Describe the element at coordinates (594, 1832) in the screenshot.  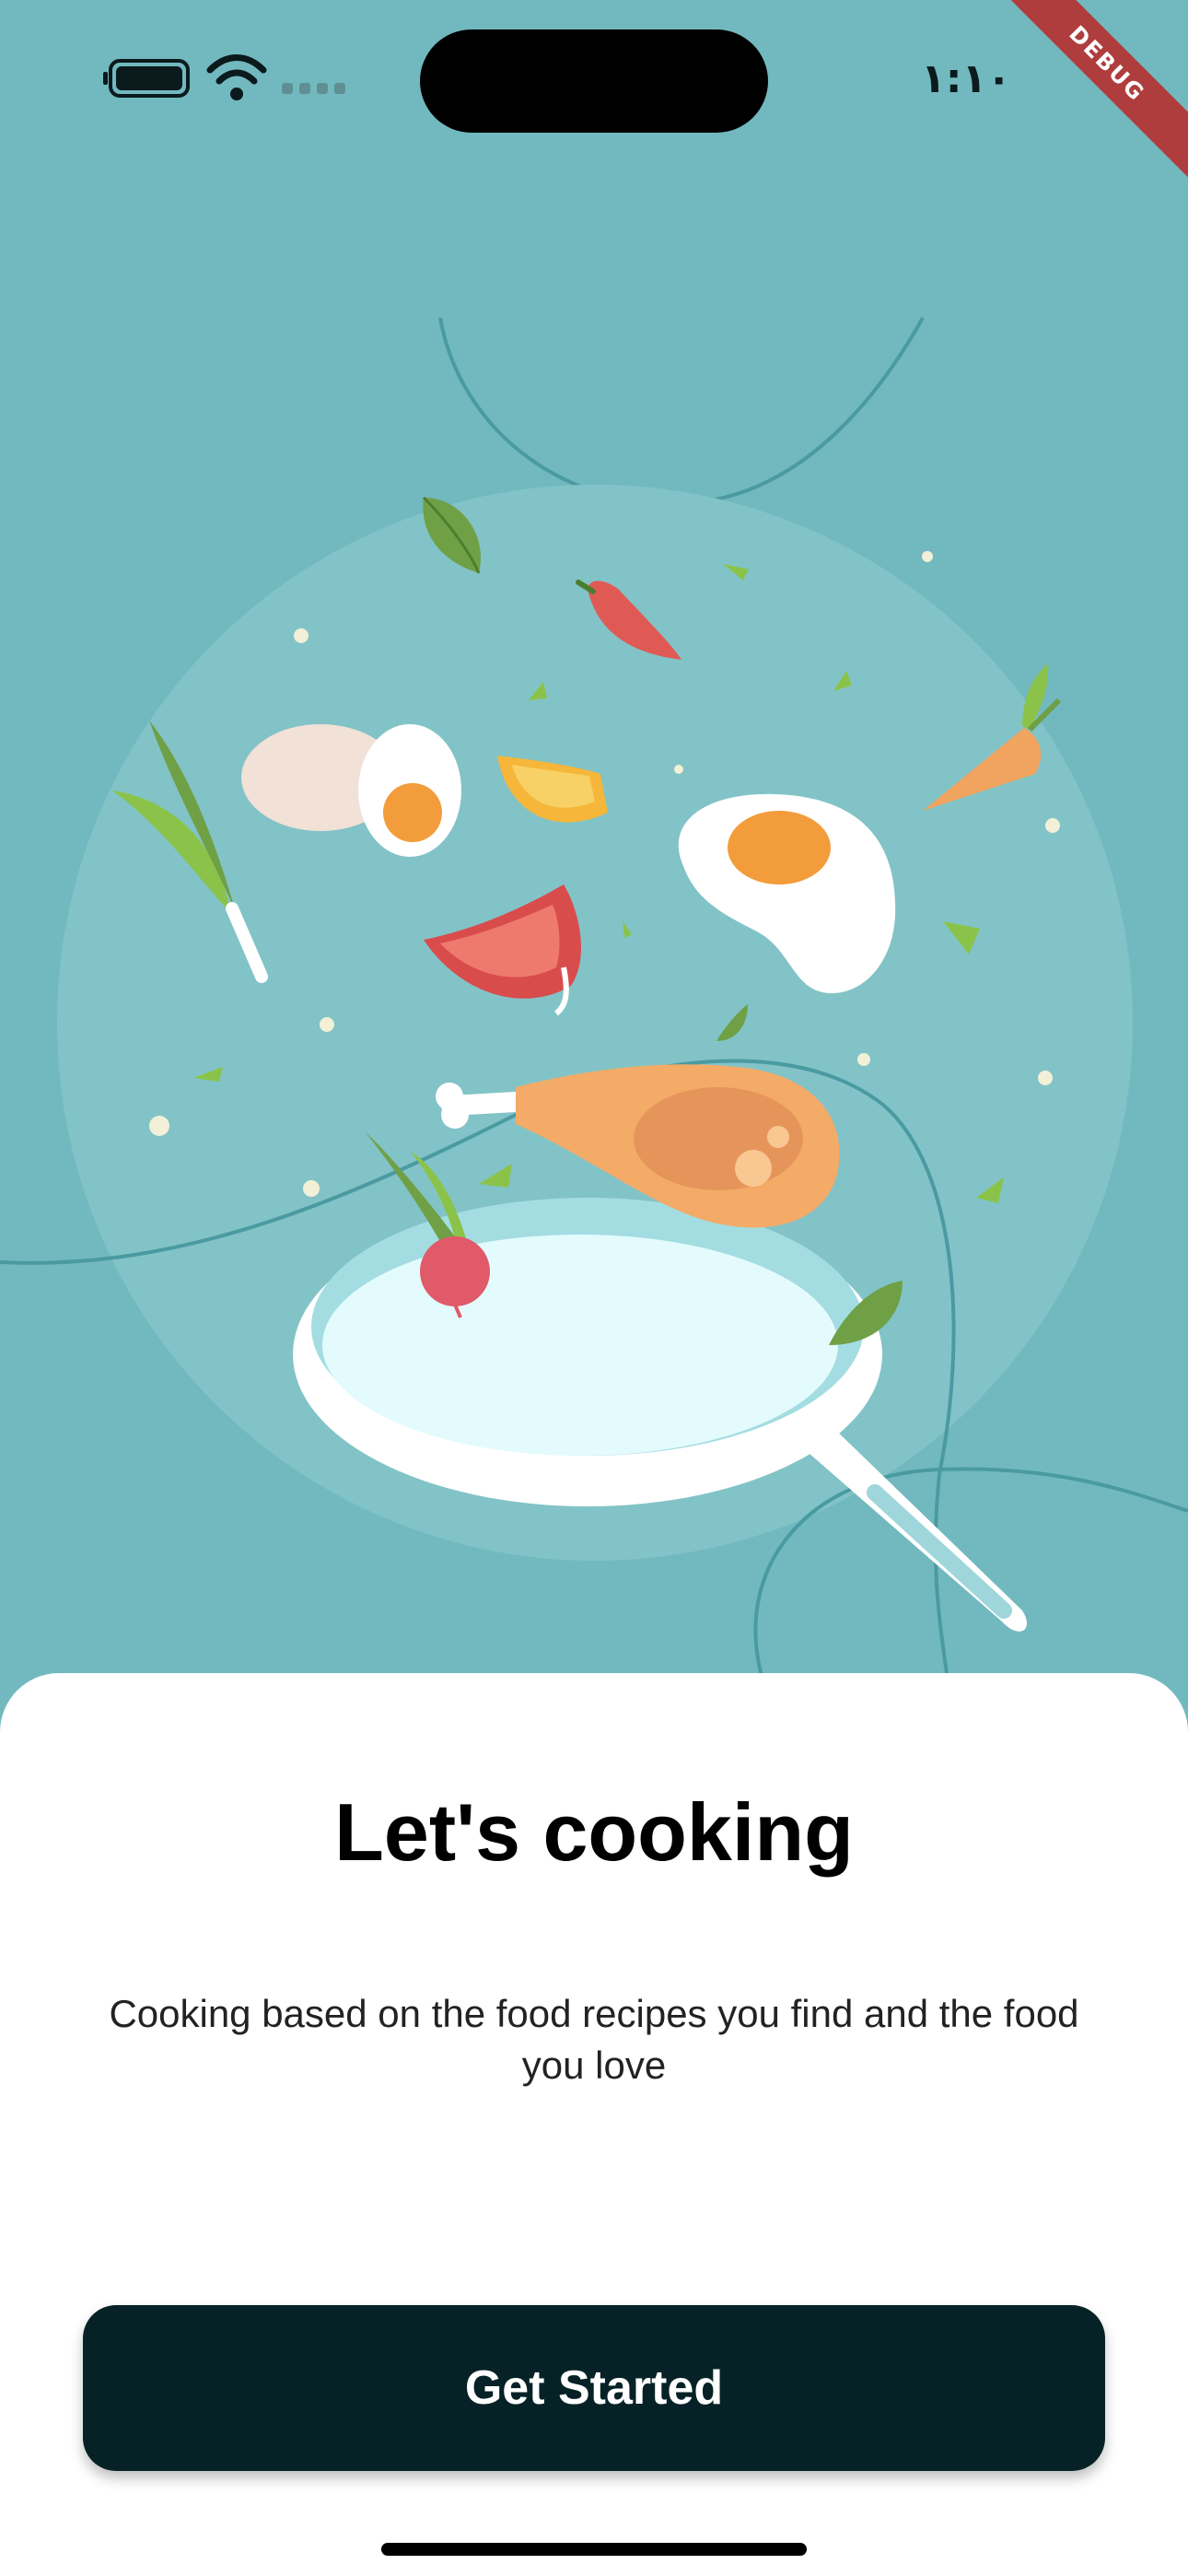
I see `page-title: Let's cooking` at that location.